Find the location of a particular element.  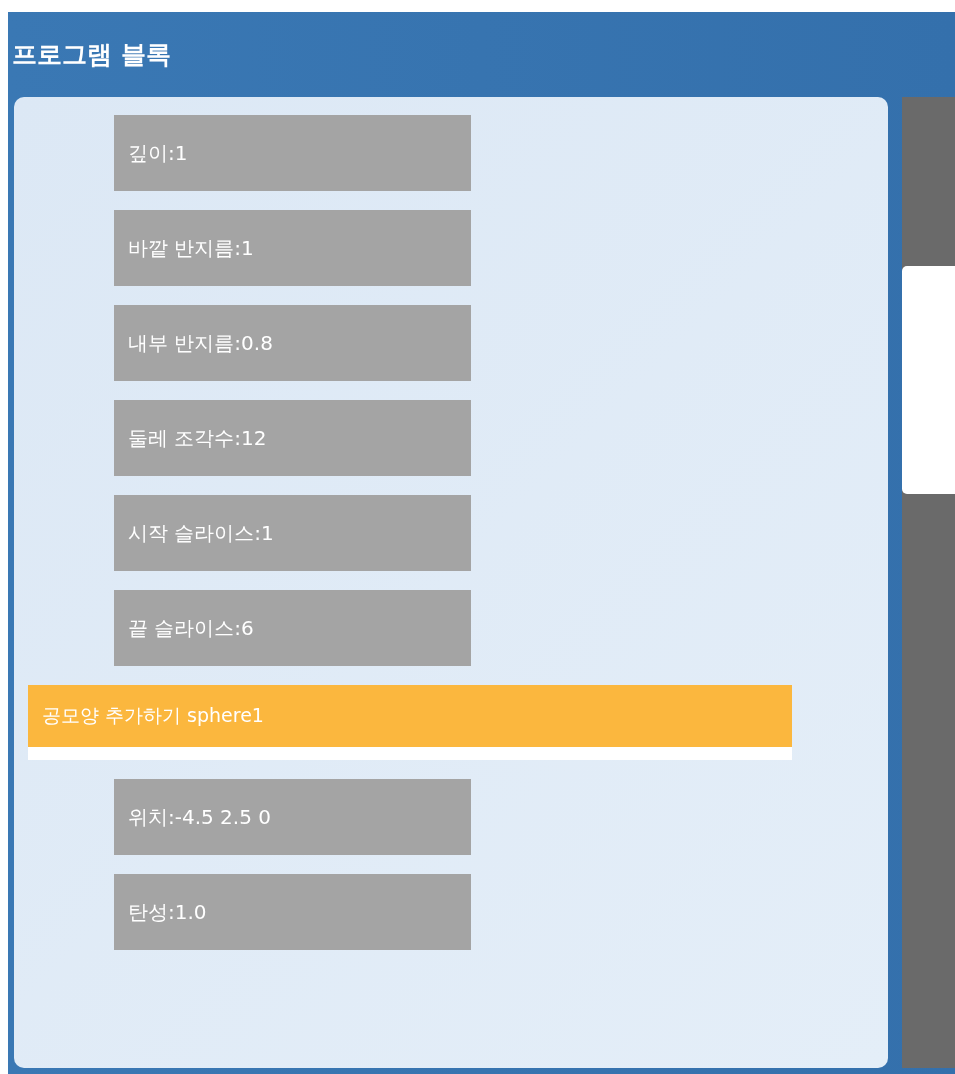

parameter-block: 둘레 조각수:12 is located at coordinates (292, 438).